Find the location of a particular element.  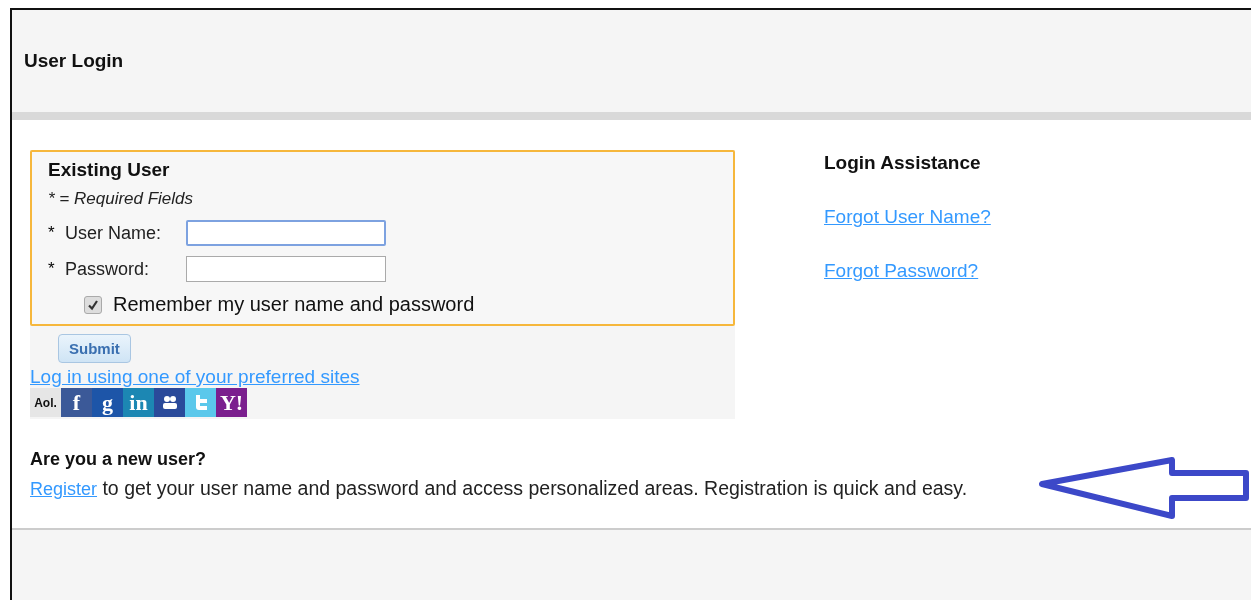

checkbox is located at coordinates (93, 304).